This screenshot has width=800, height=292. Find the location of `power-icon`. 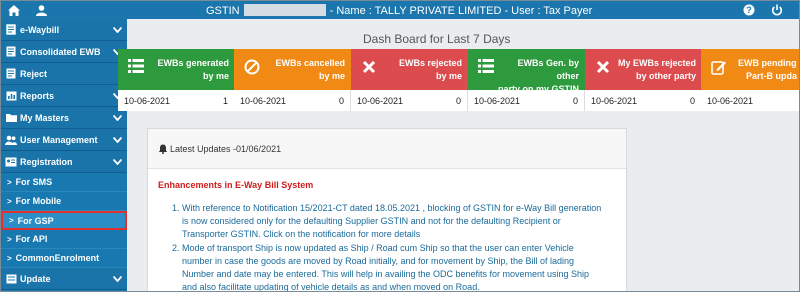

power-icon is located at coordinates (777, 10).